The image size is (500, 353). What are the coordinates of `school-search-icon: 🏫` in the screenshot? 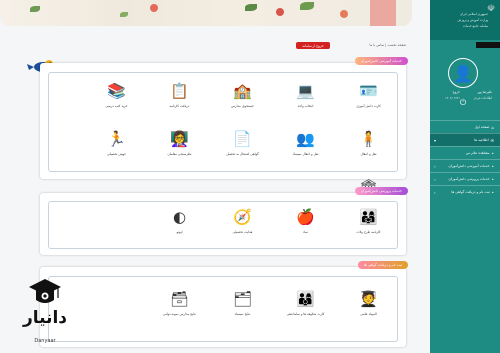 It's located at (242, 90).